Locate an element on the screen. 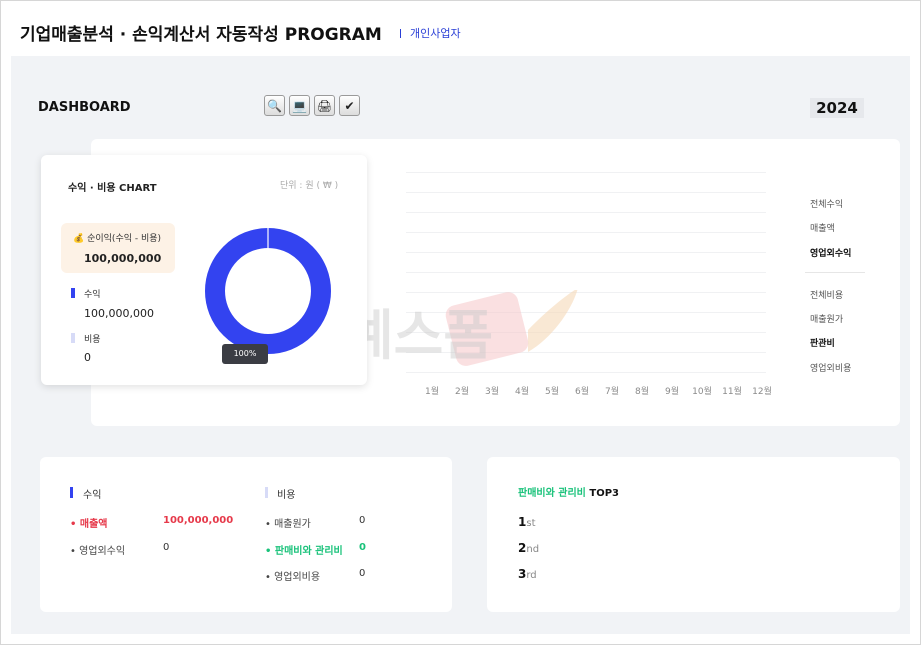  unit-label: 단위 : 원 ( ₩ ) is located at coordinates (309, 186).